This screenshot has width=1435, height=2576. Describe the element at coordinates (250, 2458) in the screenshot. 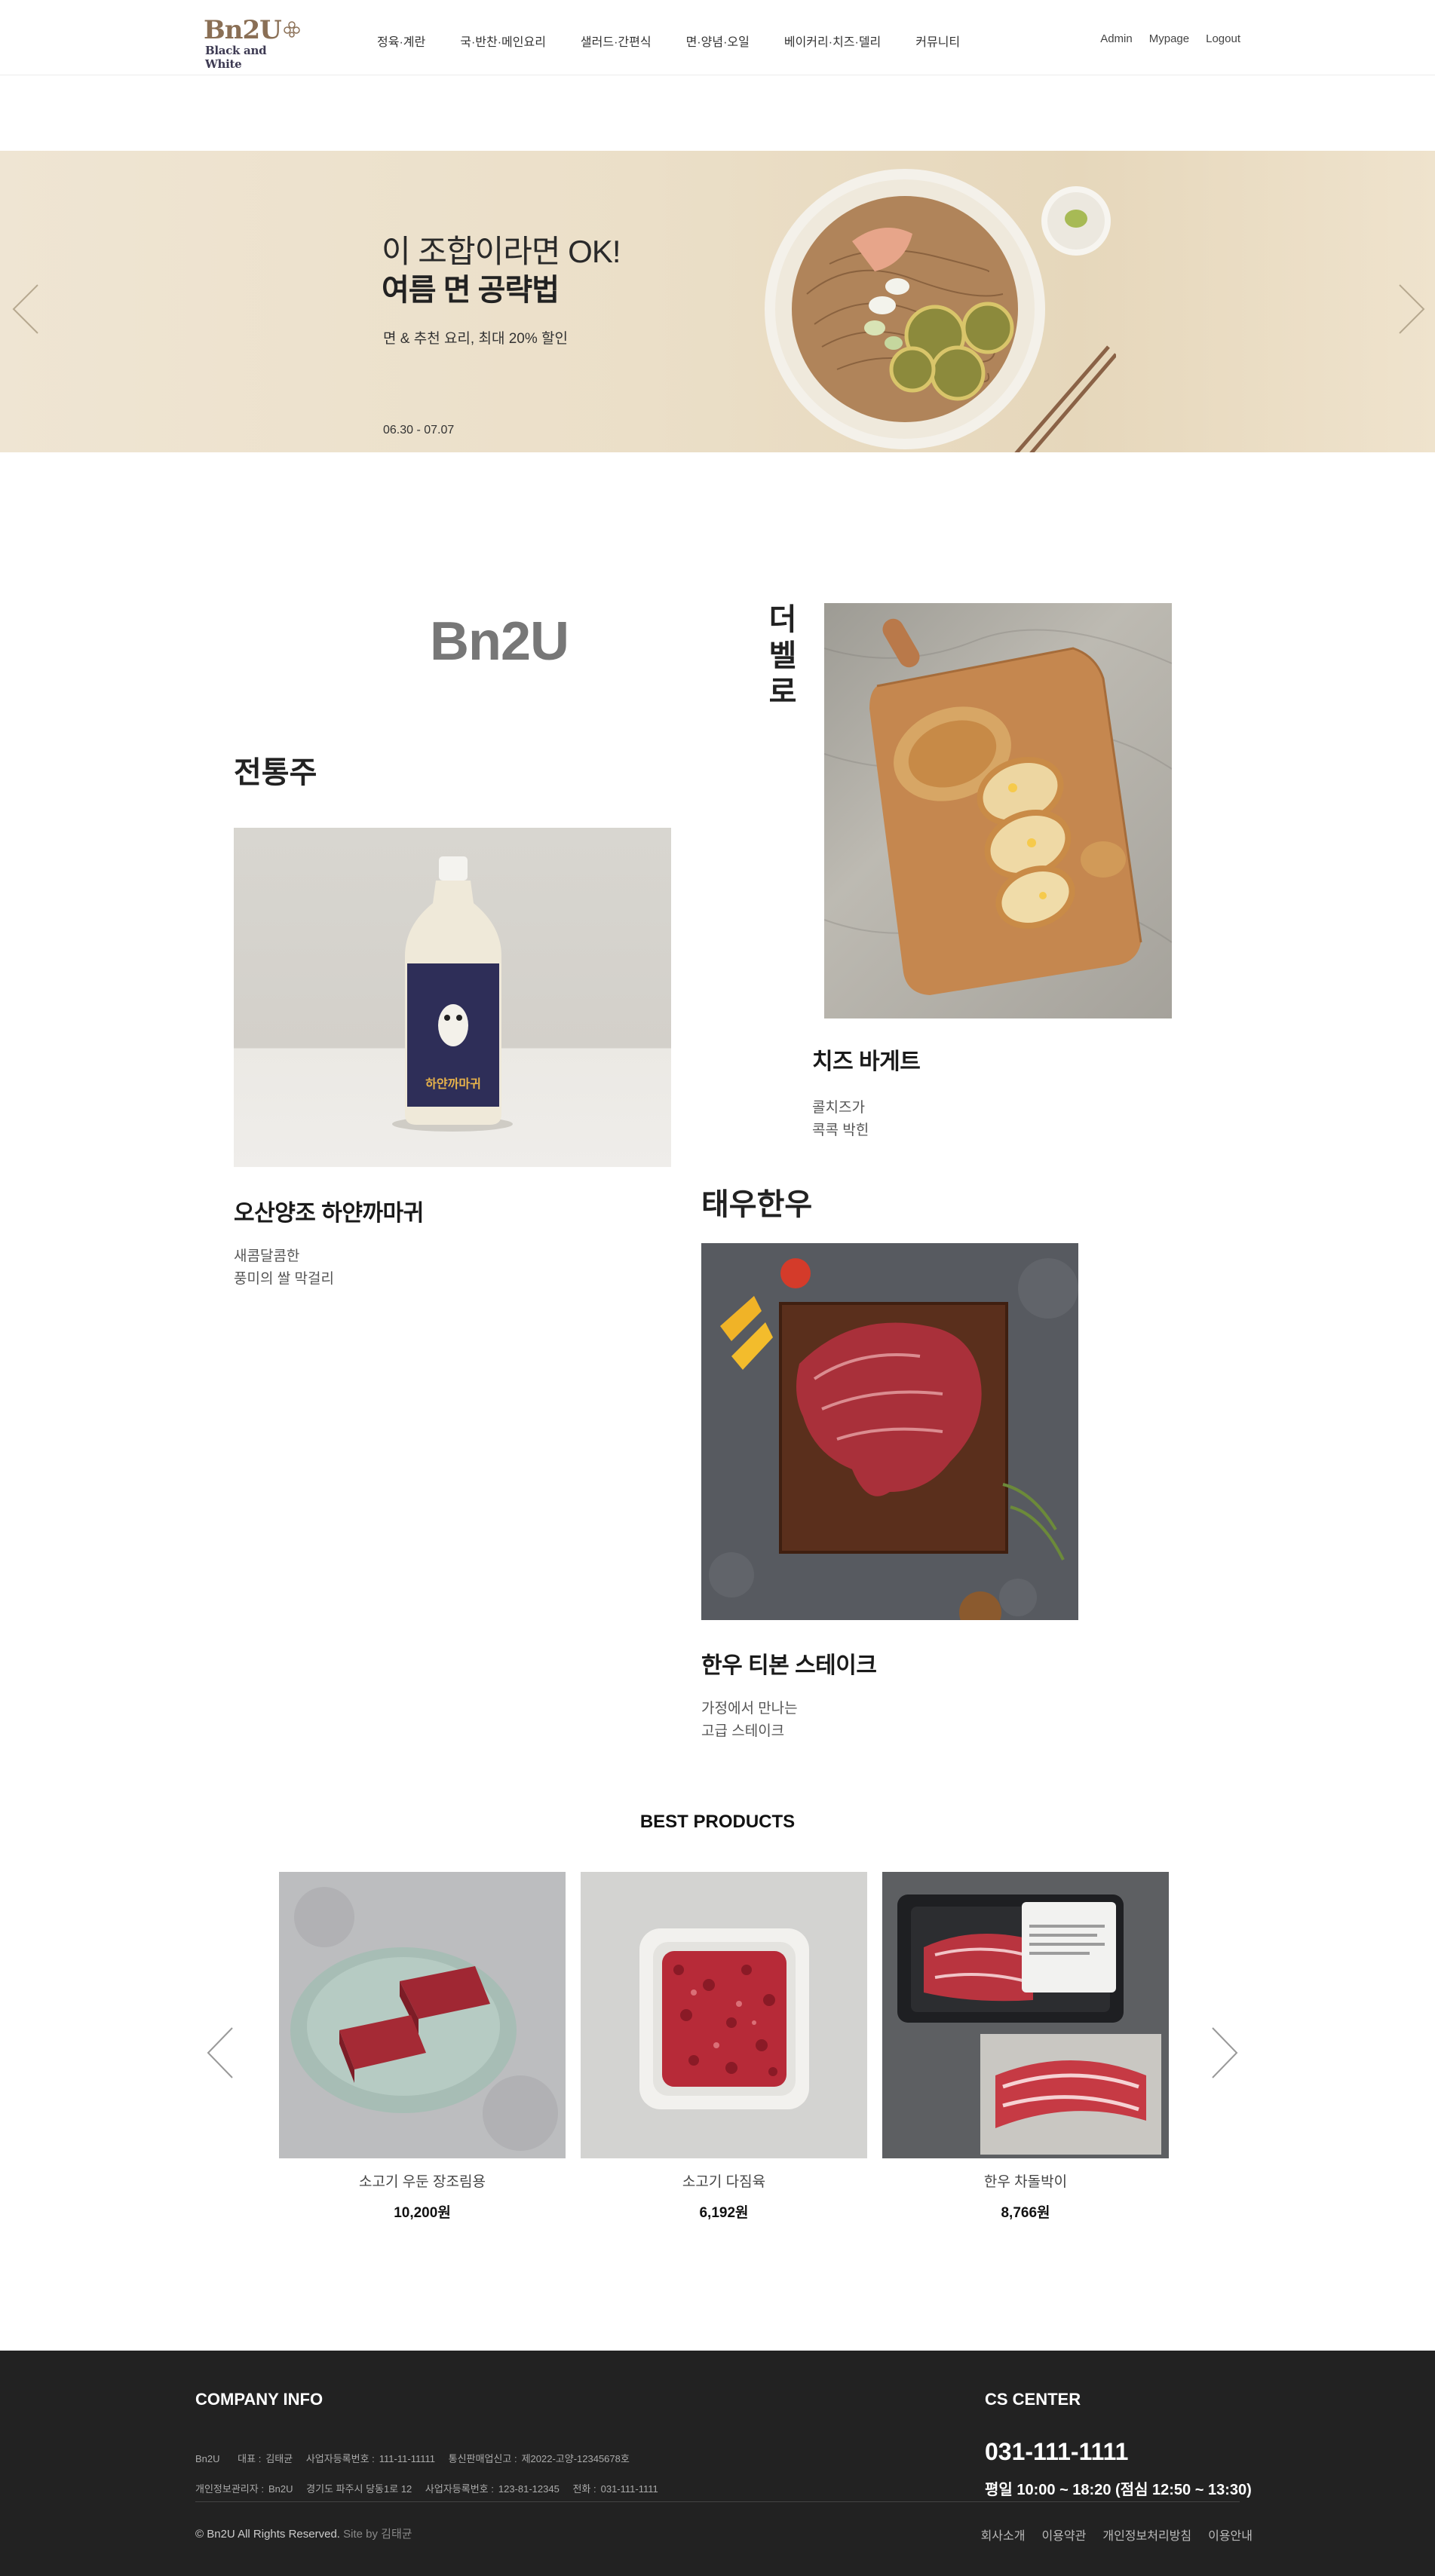

I see `company-info-label: 대표 :` at that location.